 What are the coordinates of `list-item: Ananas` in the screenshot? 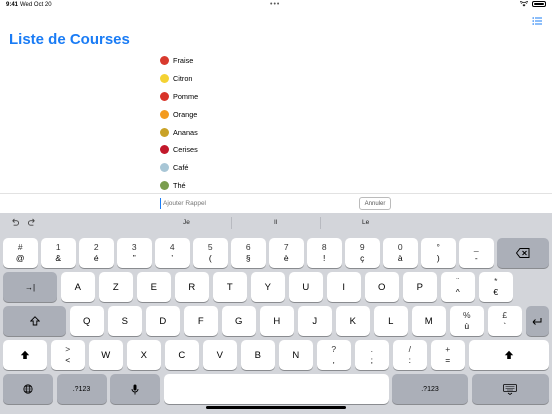 It's located at (260, 132).